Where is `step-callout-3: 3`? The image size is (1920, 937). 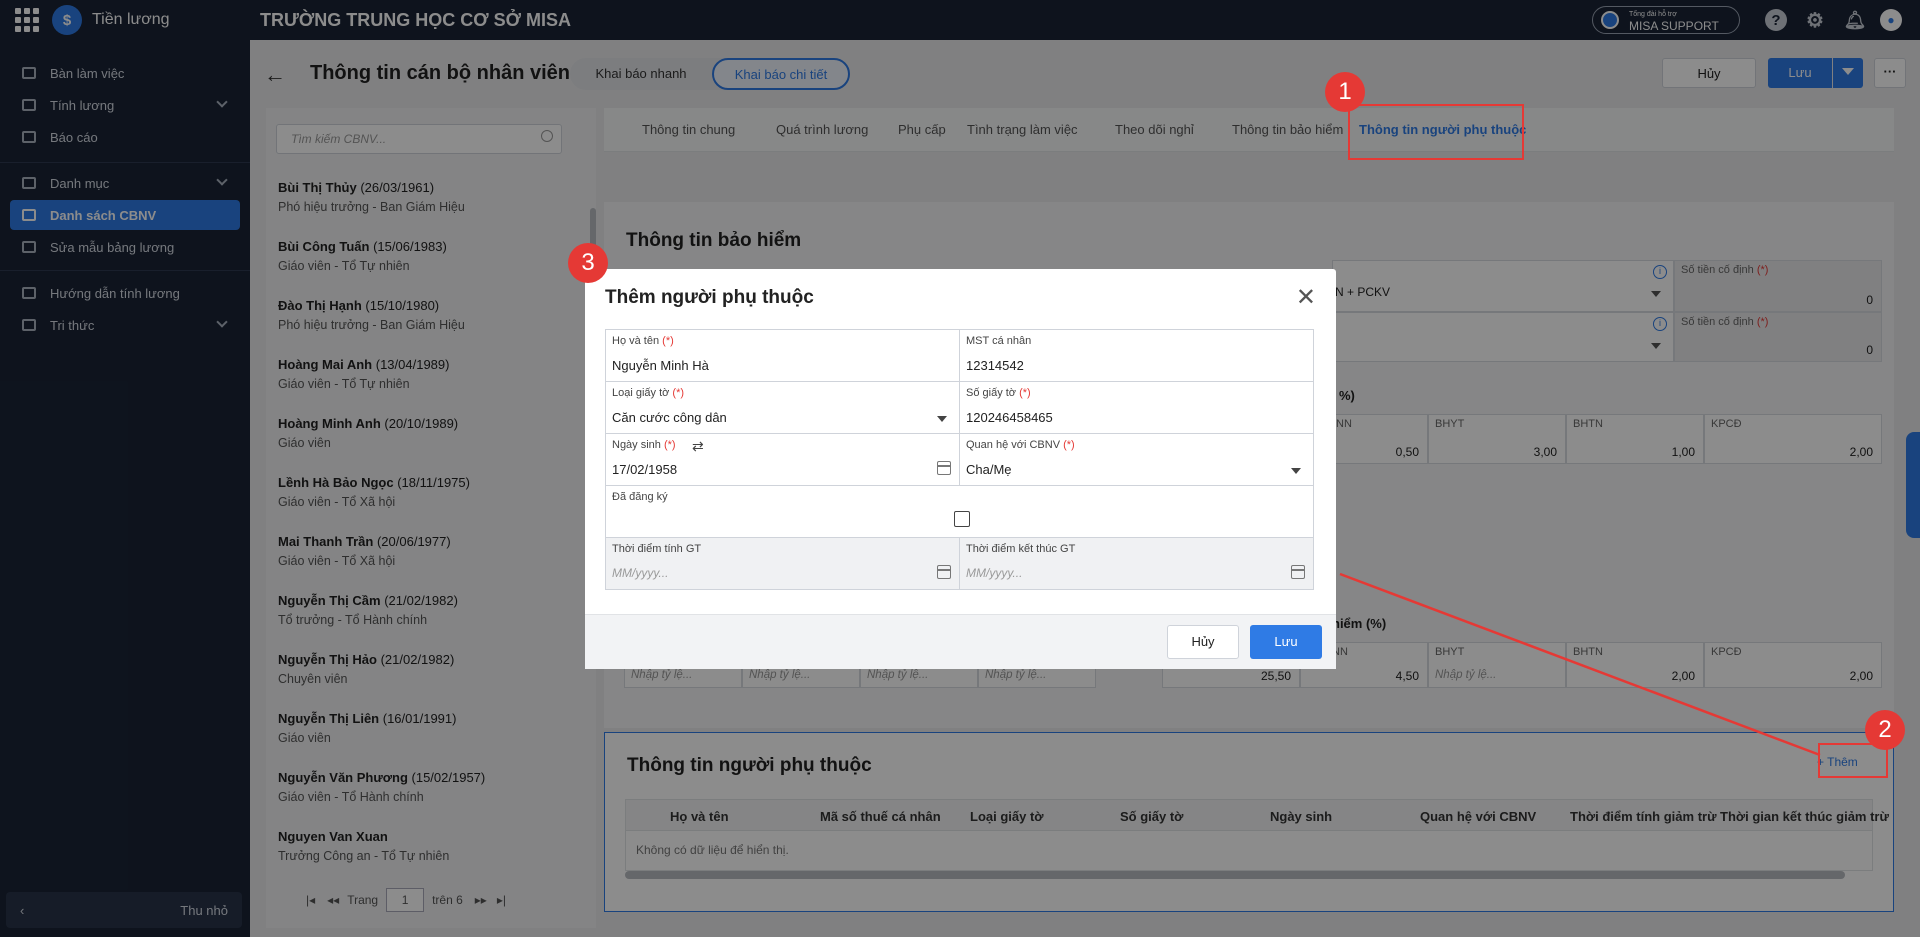 step-callout-3: 3 is located at coordinates (588, 263).